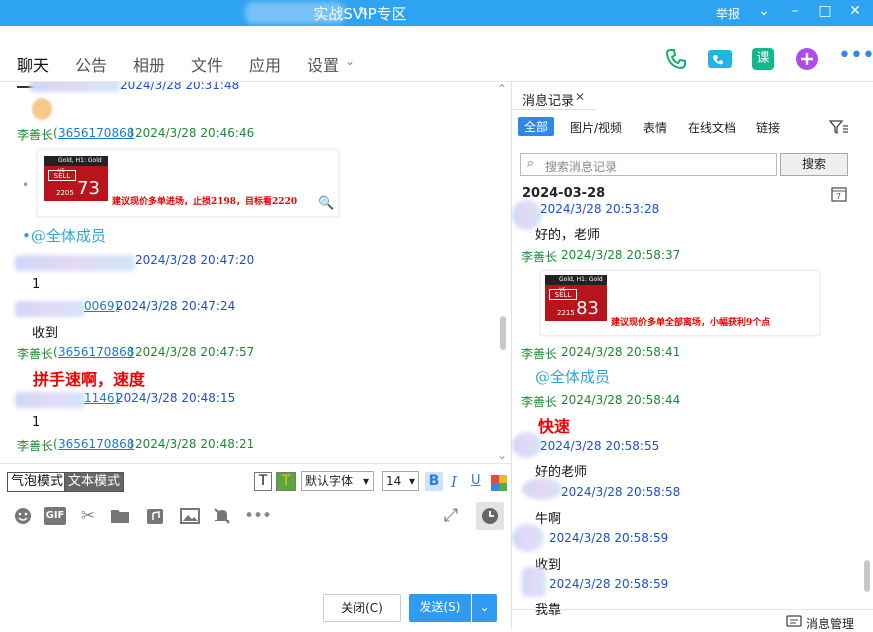 The image size is (873, 632). Describe the element at coordinates (490, 516) in the screenshot. I see `history-button` at that location.